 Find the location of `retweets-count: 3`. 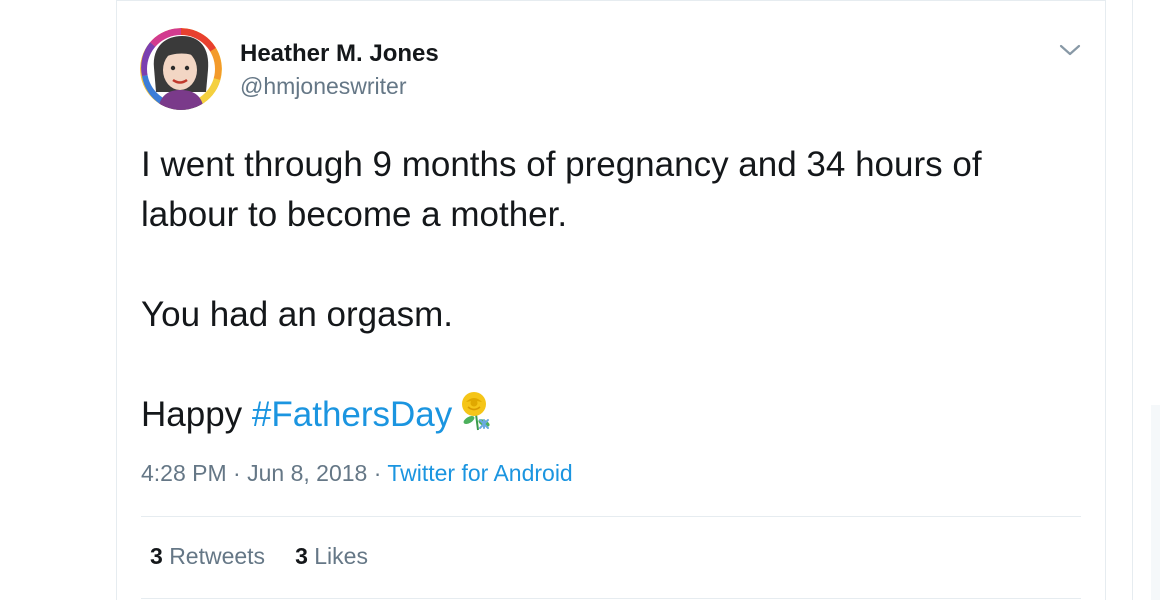

retweets-count: 3 is located at coordinates (156, 556).